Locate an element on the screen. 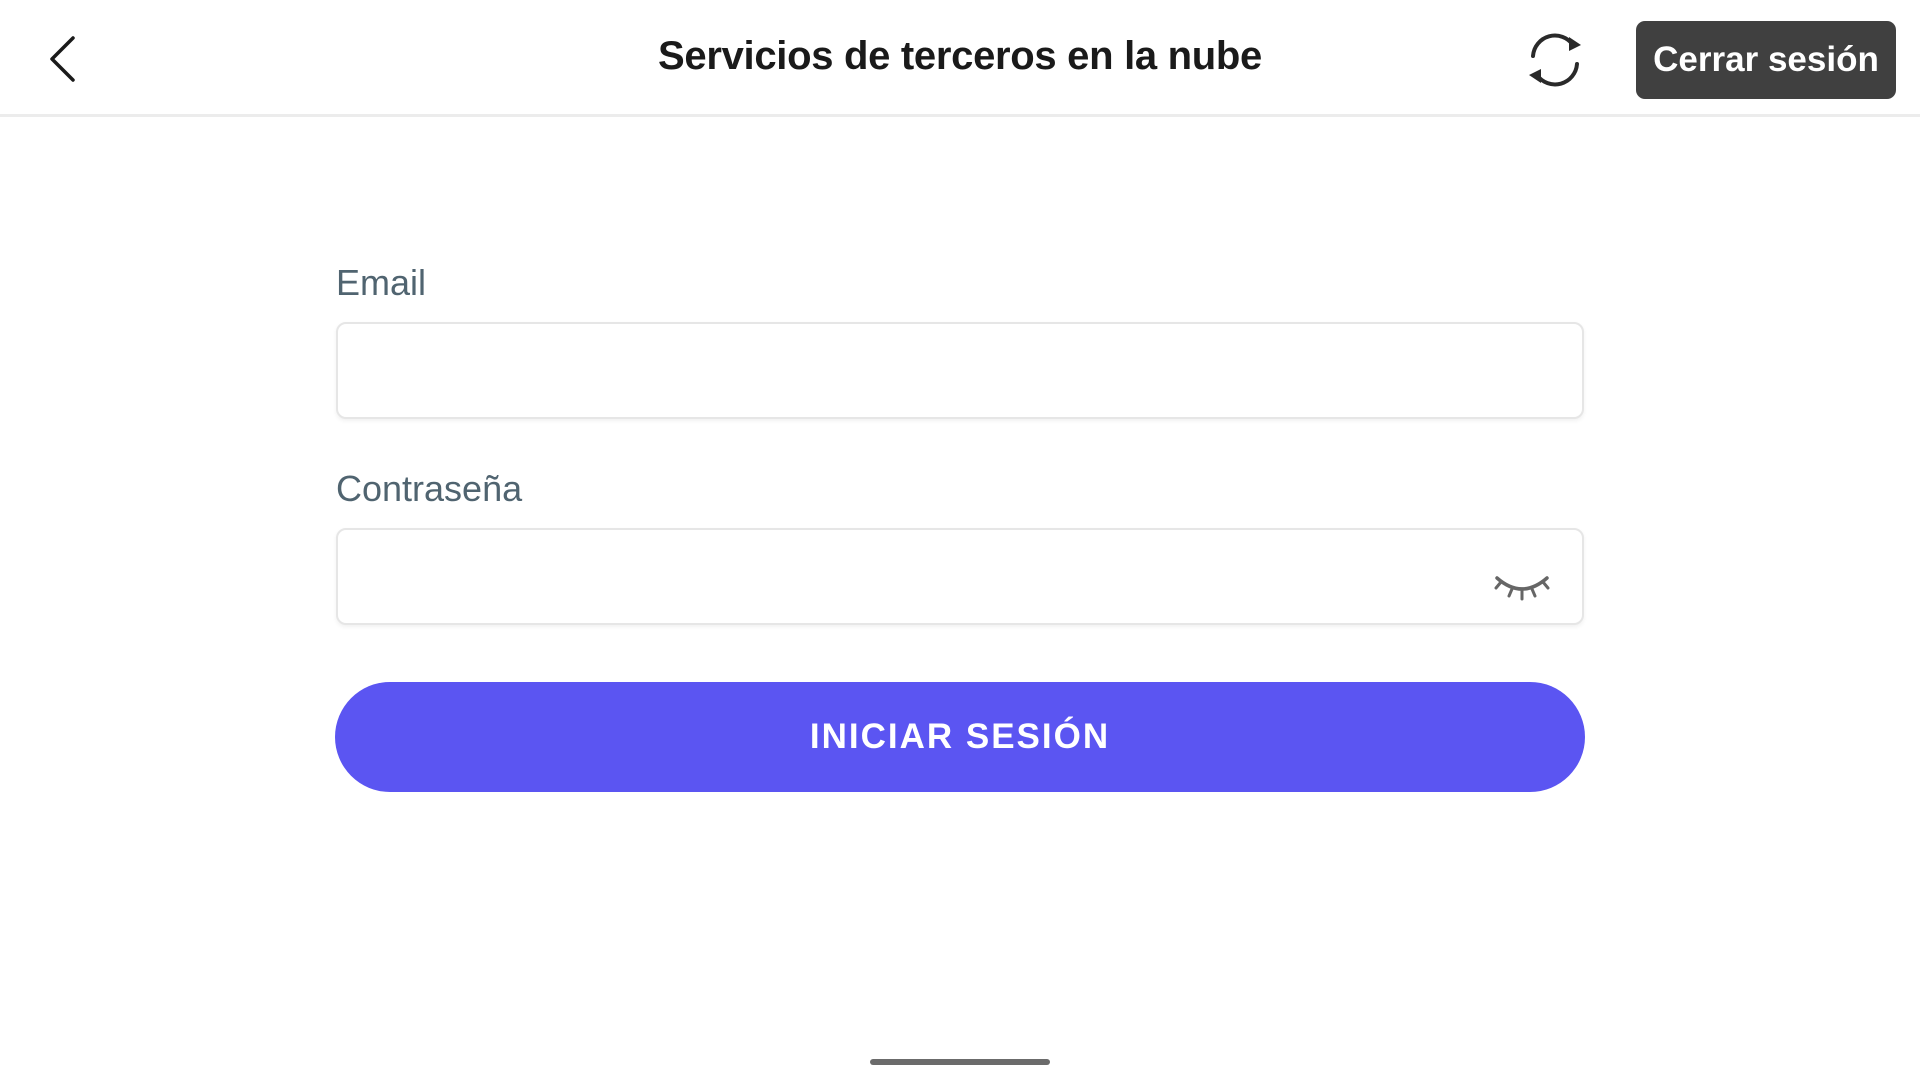 This screenshot has width=1920, height=1080. home-indicator is located at coordinates (960, 1062).